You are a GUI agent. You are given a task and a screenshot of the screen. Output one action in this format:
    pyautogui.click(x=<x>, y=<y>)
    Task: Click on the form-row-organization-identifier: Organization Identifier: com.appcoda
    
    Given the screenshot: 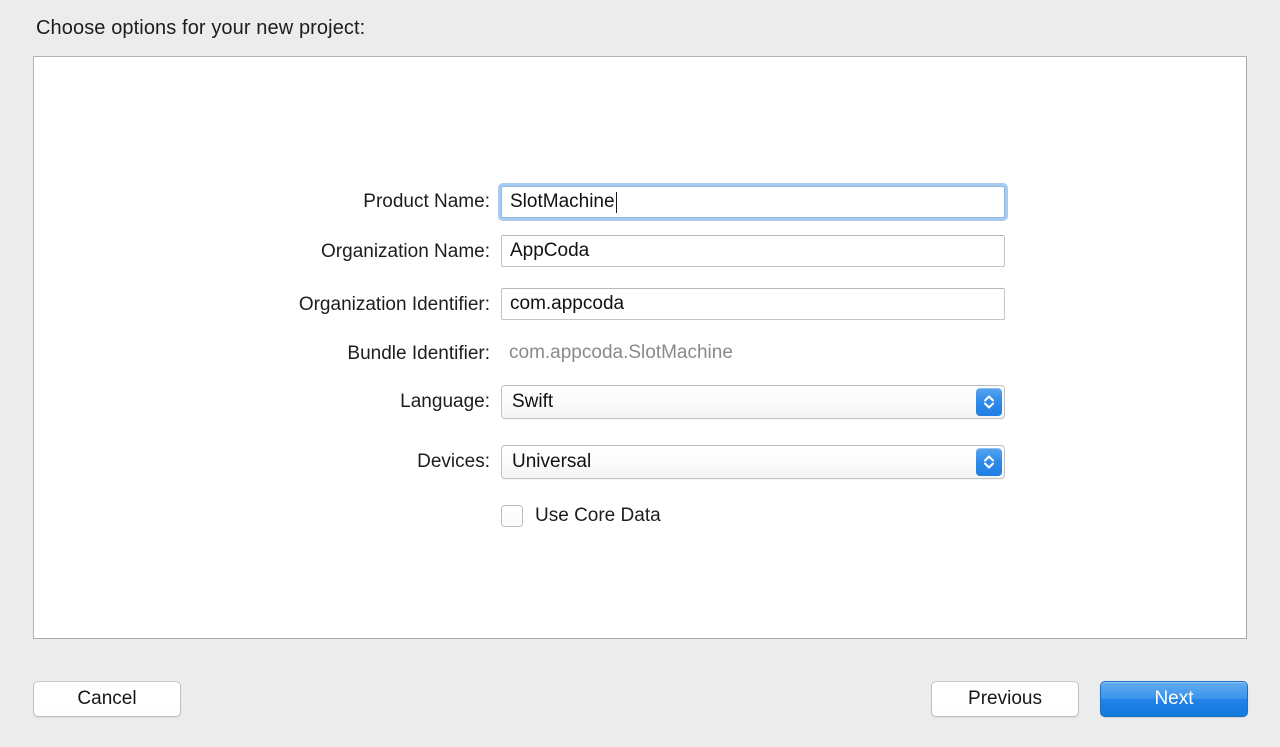 What is the action you would take?
    pyautogui.click(x=640, y=305)
    